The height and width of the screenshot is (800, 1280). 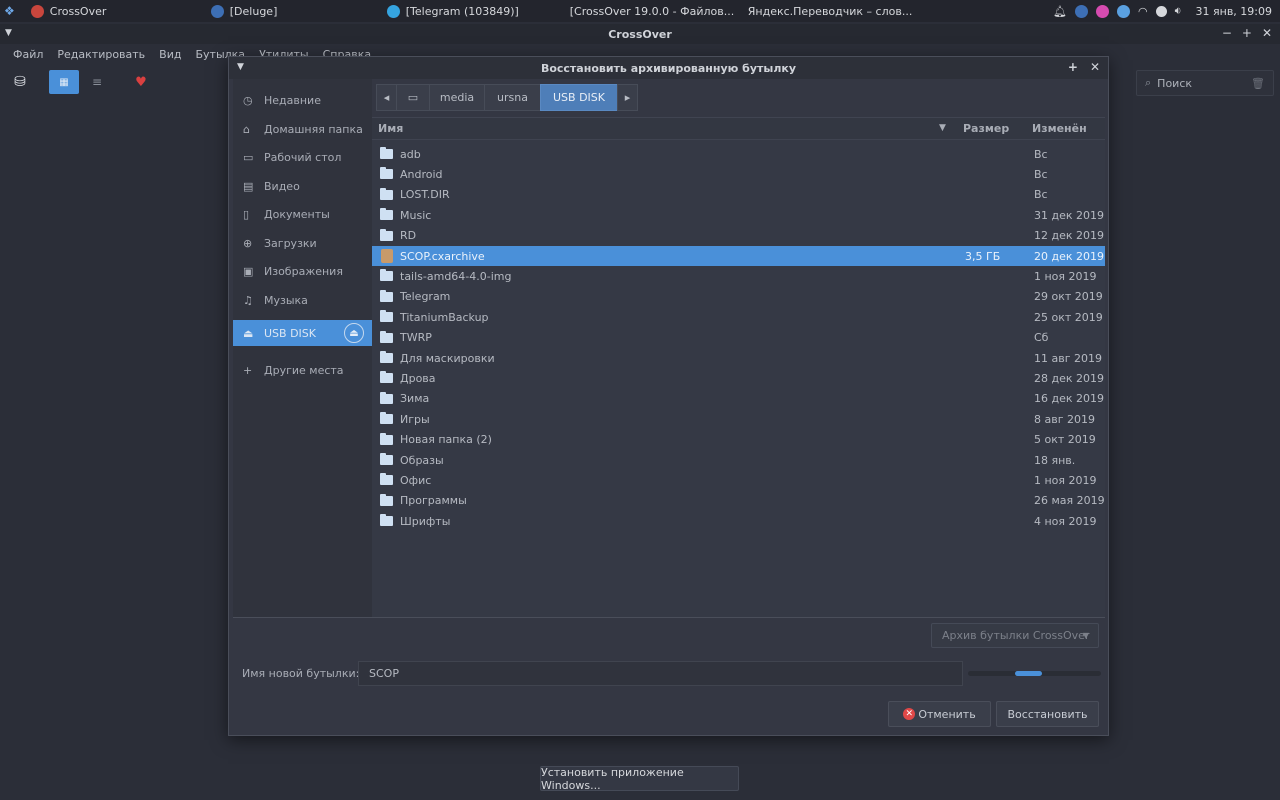 What do you see at coordinates (1060, 11) in the screenshot?
I see `bell-icon: 🔔︎` at bounding box center [1060, 11].